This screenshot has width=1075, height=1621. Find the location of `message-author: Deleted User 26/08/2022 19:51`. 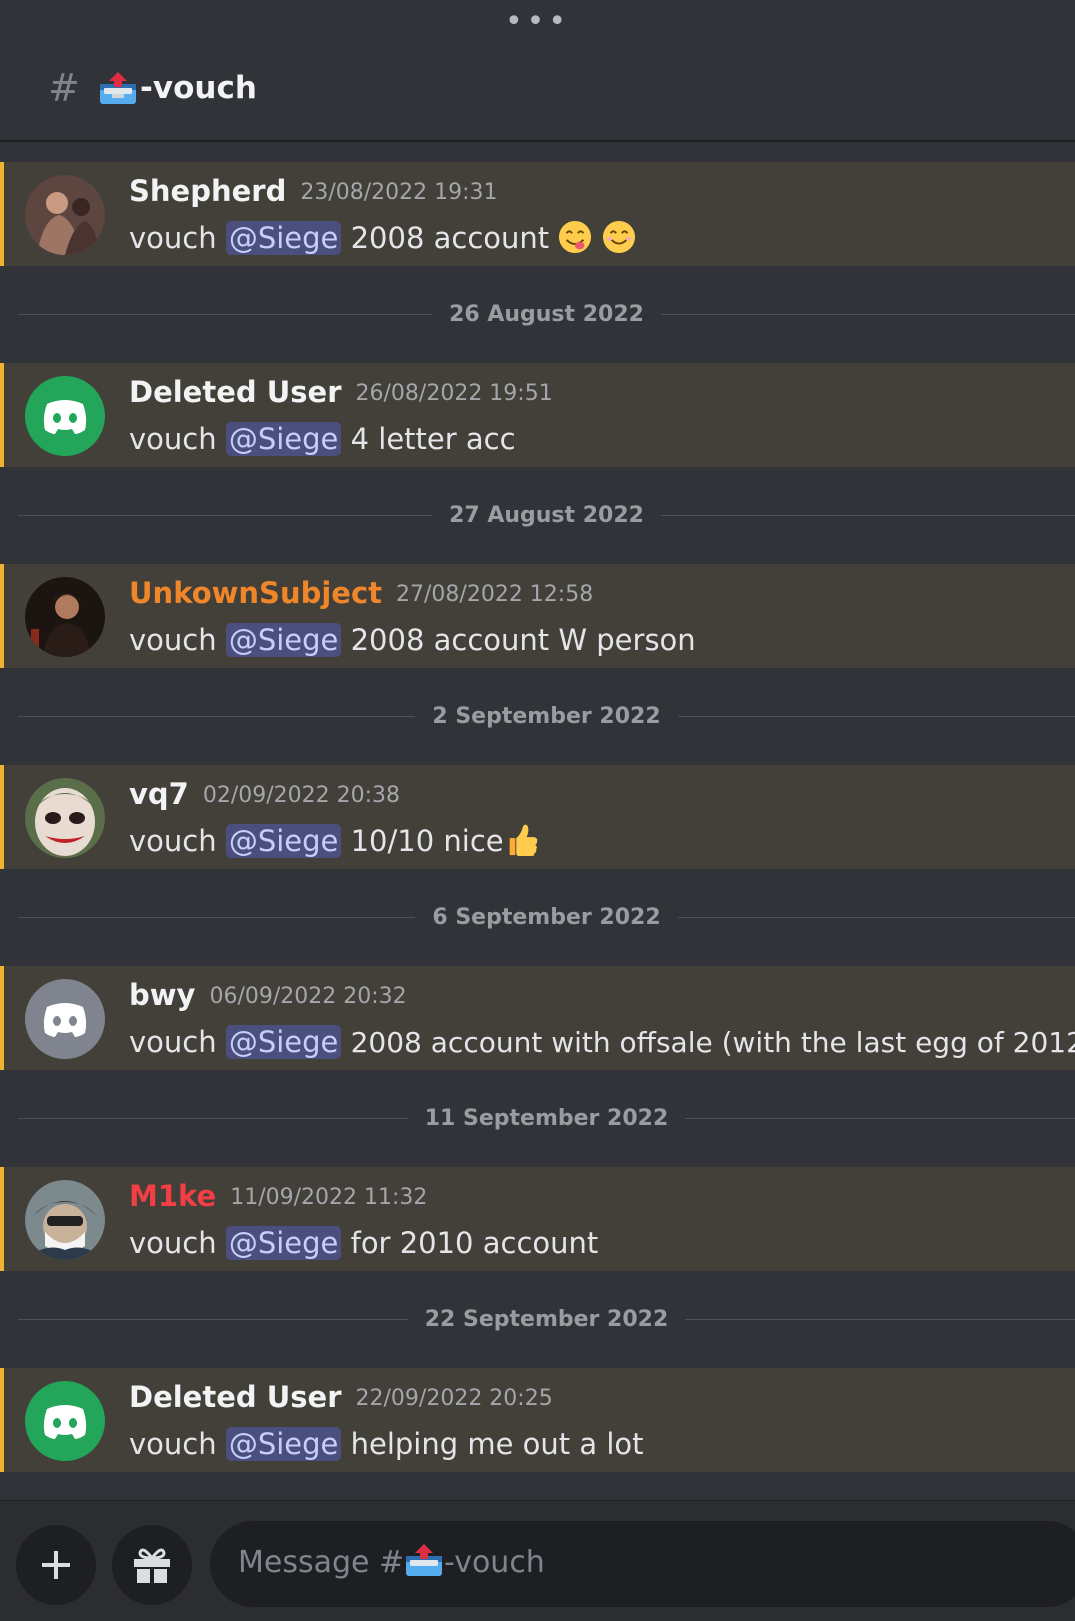

message-author: Deleted User 26/08/2022 19:51 is located at coordinates (341, 393).